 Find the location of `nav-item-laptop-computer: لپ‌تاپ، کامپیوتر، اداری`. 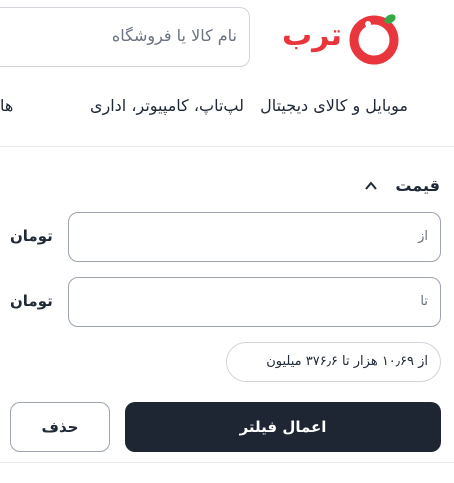

nav-item-laptop-computer: لپ‌تاپ، کامپیوتر، اداری is located at coordinates (167, 105).